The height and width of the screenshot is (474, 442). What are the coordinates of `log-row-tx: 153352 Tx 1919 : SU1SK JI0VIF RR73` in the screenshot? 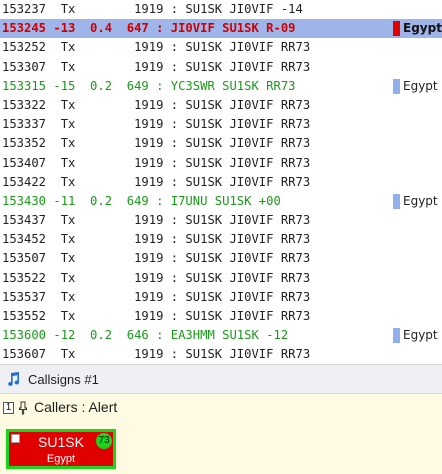 It's located at (221, 144).